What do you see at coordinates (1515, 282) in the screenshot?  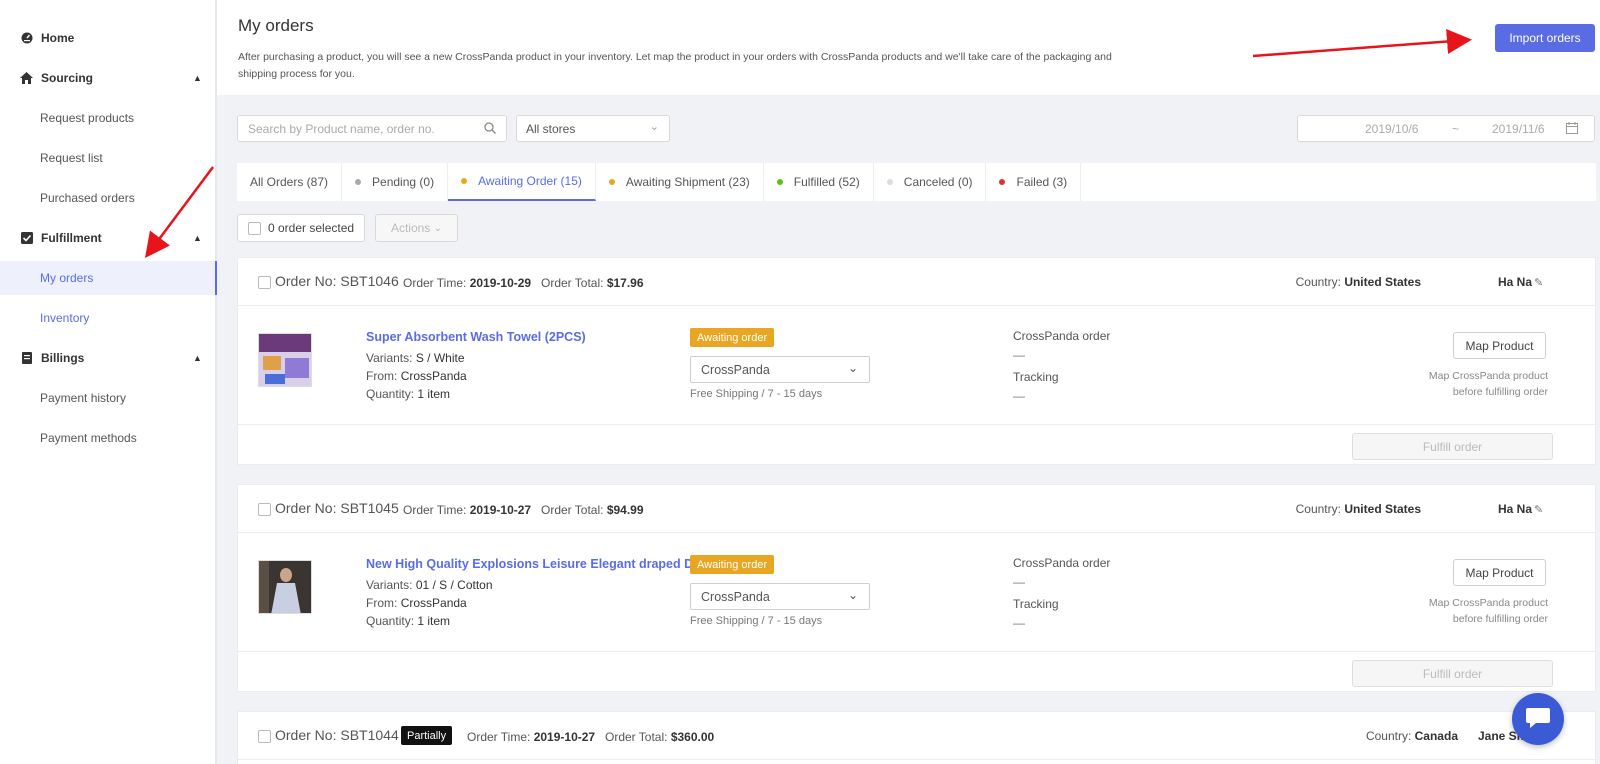 I see `customer-name: Ha Na` at bounding box center [1515, 282].